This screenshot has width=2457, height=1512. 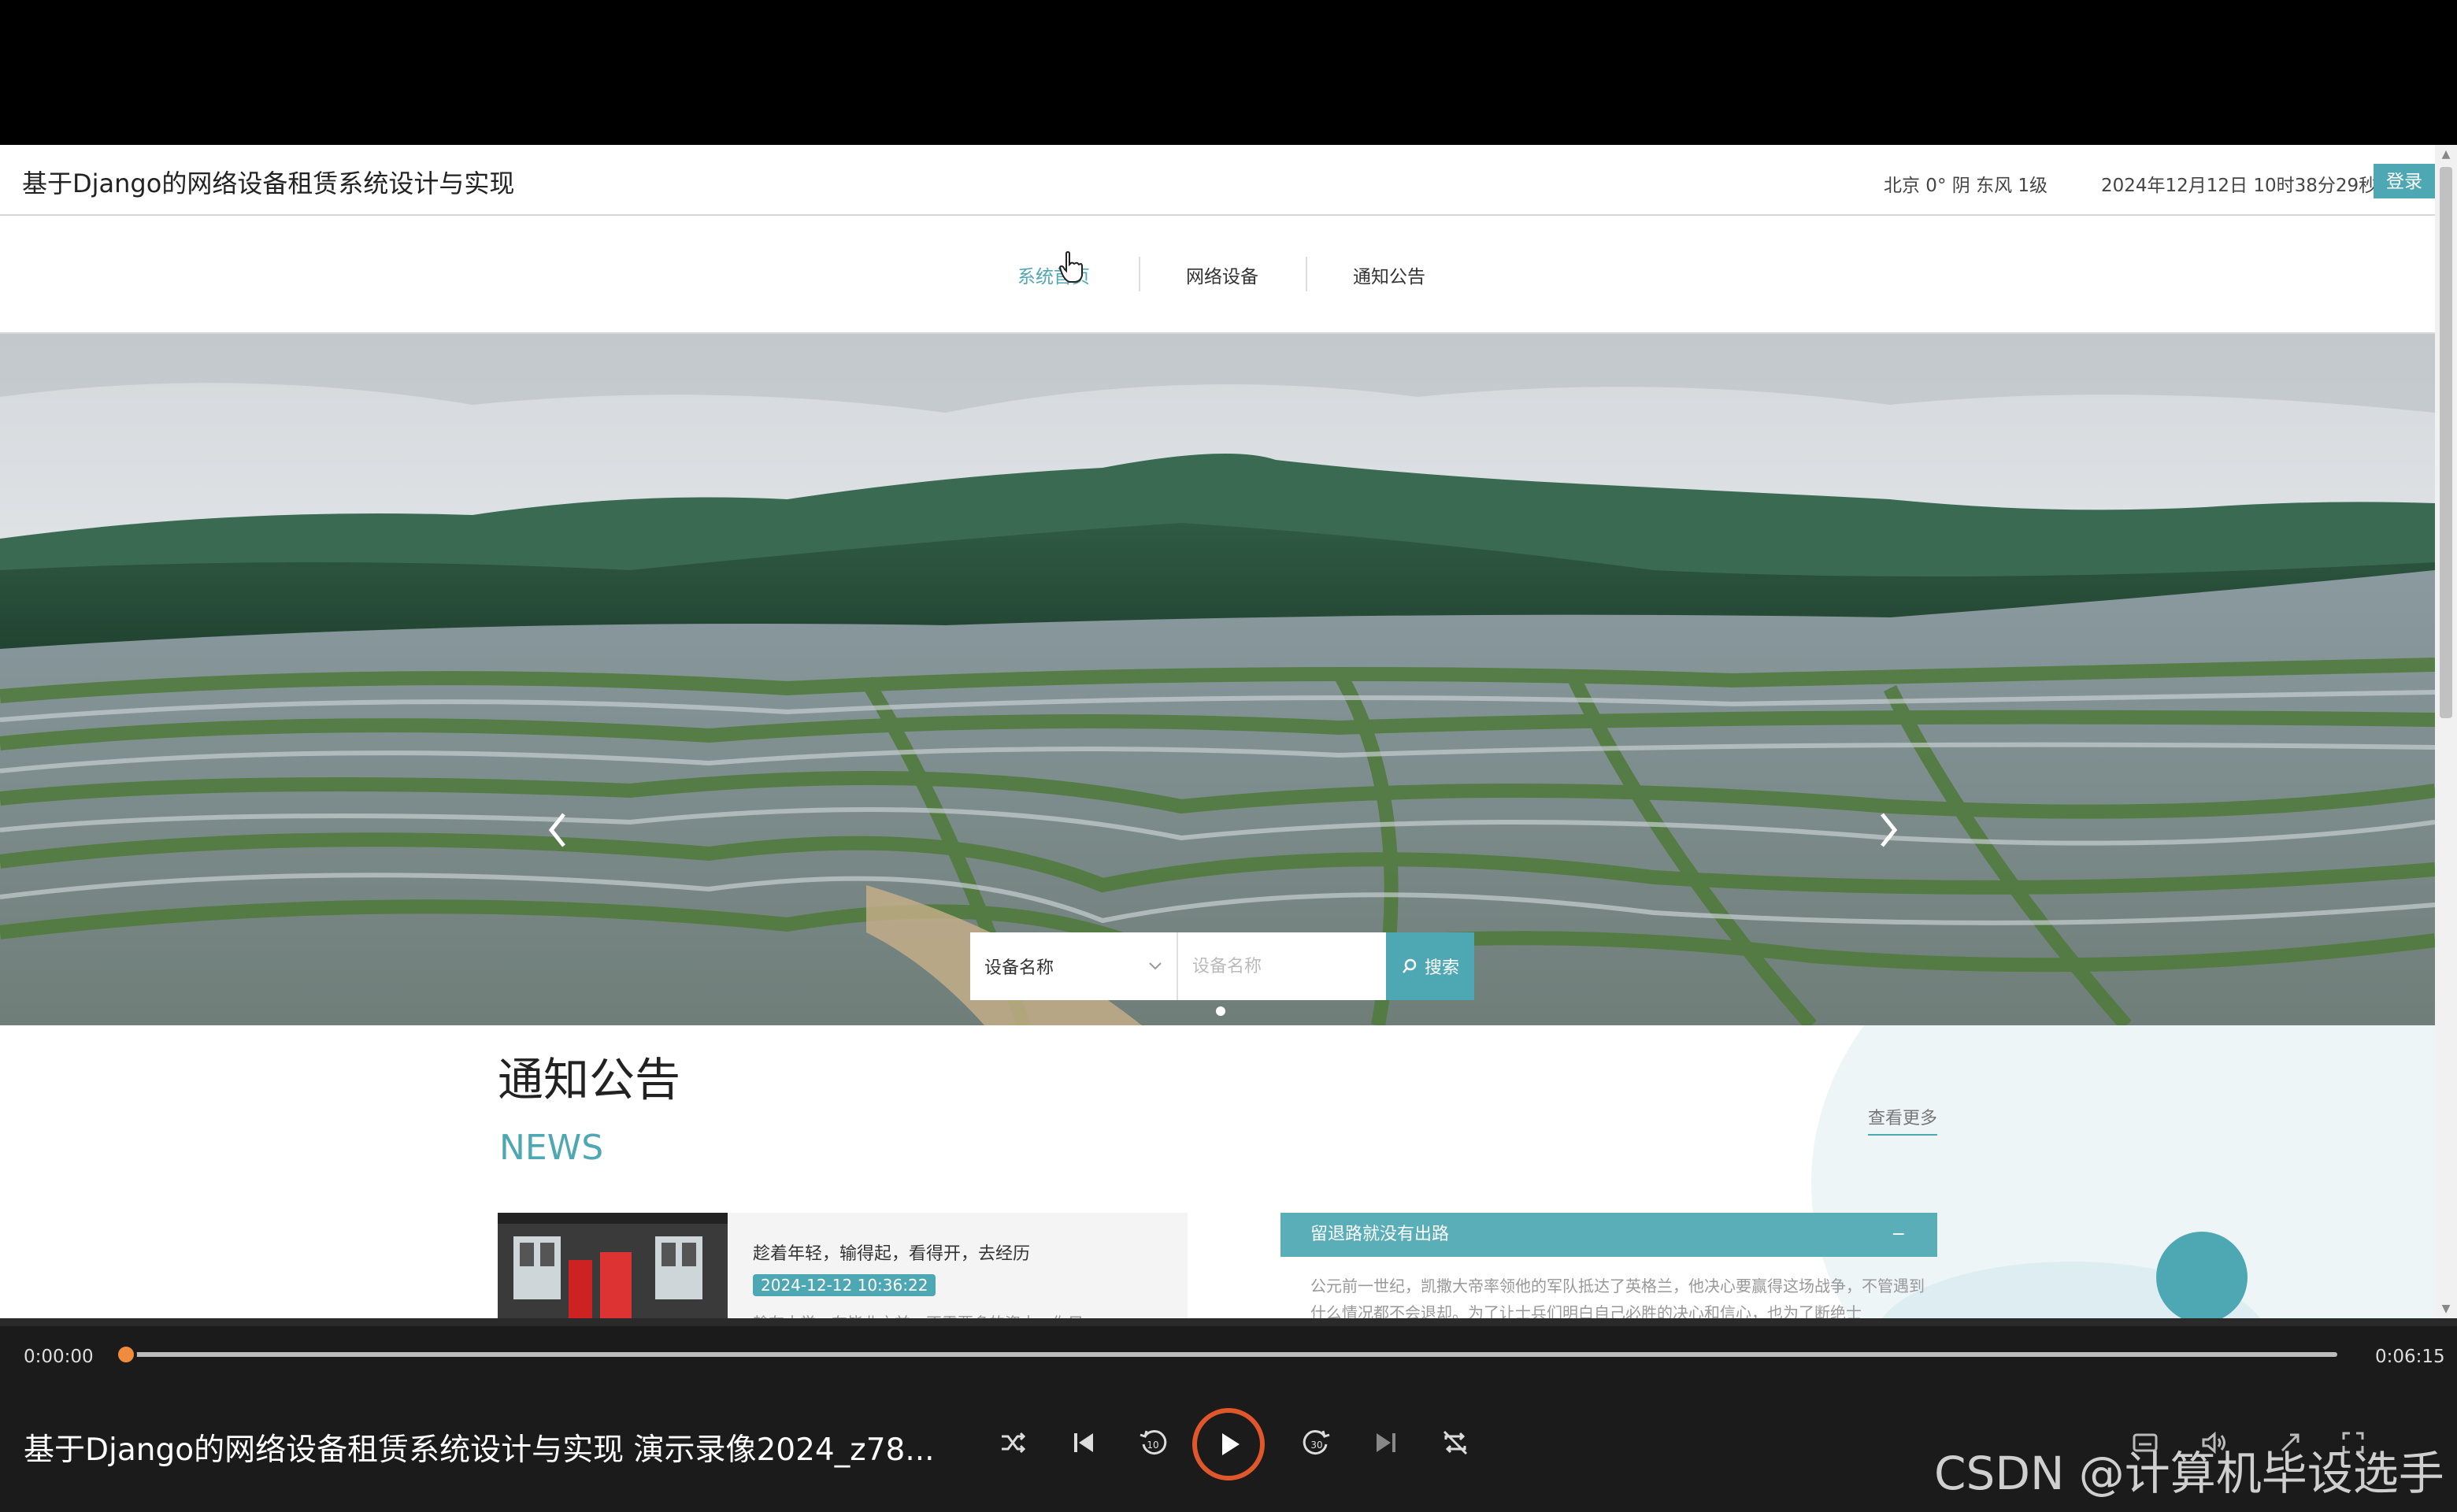 I want to click on hand-cursor-icon, so click(x=1070, y=266).